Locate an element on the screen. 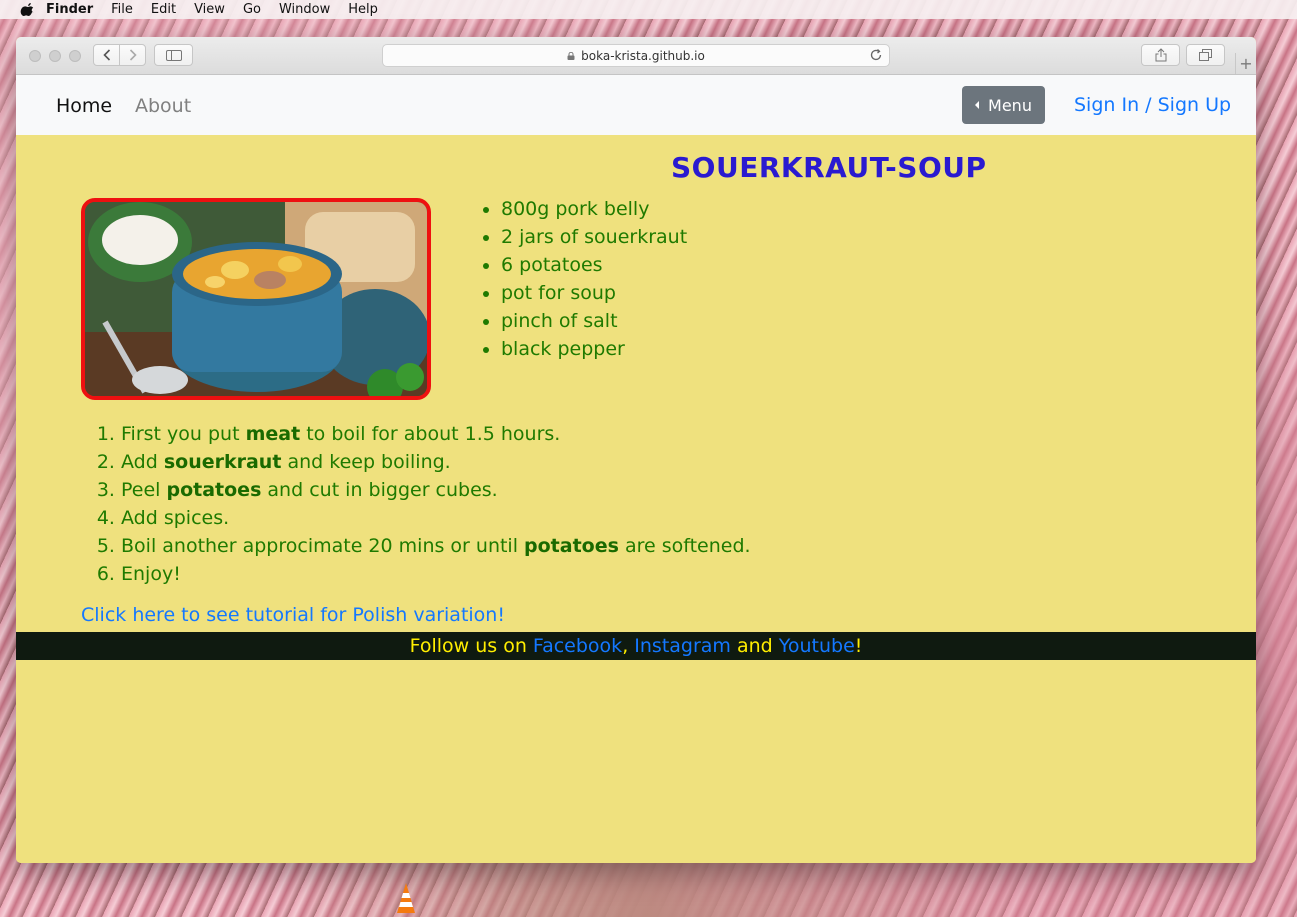 The image size is (1297, 917). menu-dropdown-button: Menu is located at coordinates (1003, 105).